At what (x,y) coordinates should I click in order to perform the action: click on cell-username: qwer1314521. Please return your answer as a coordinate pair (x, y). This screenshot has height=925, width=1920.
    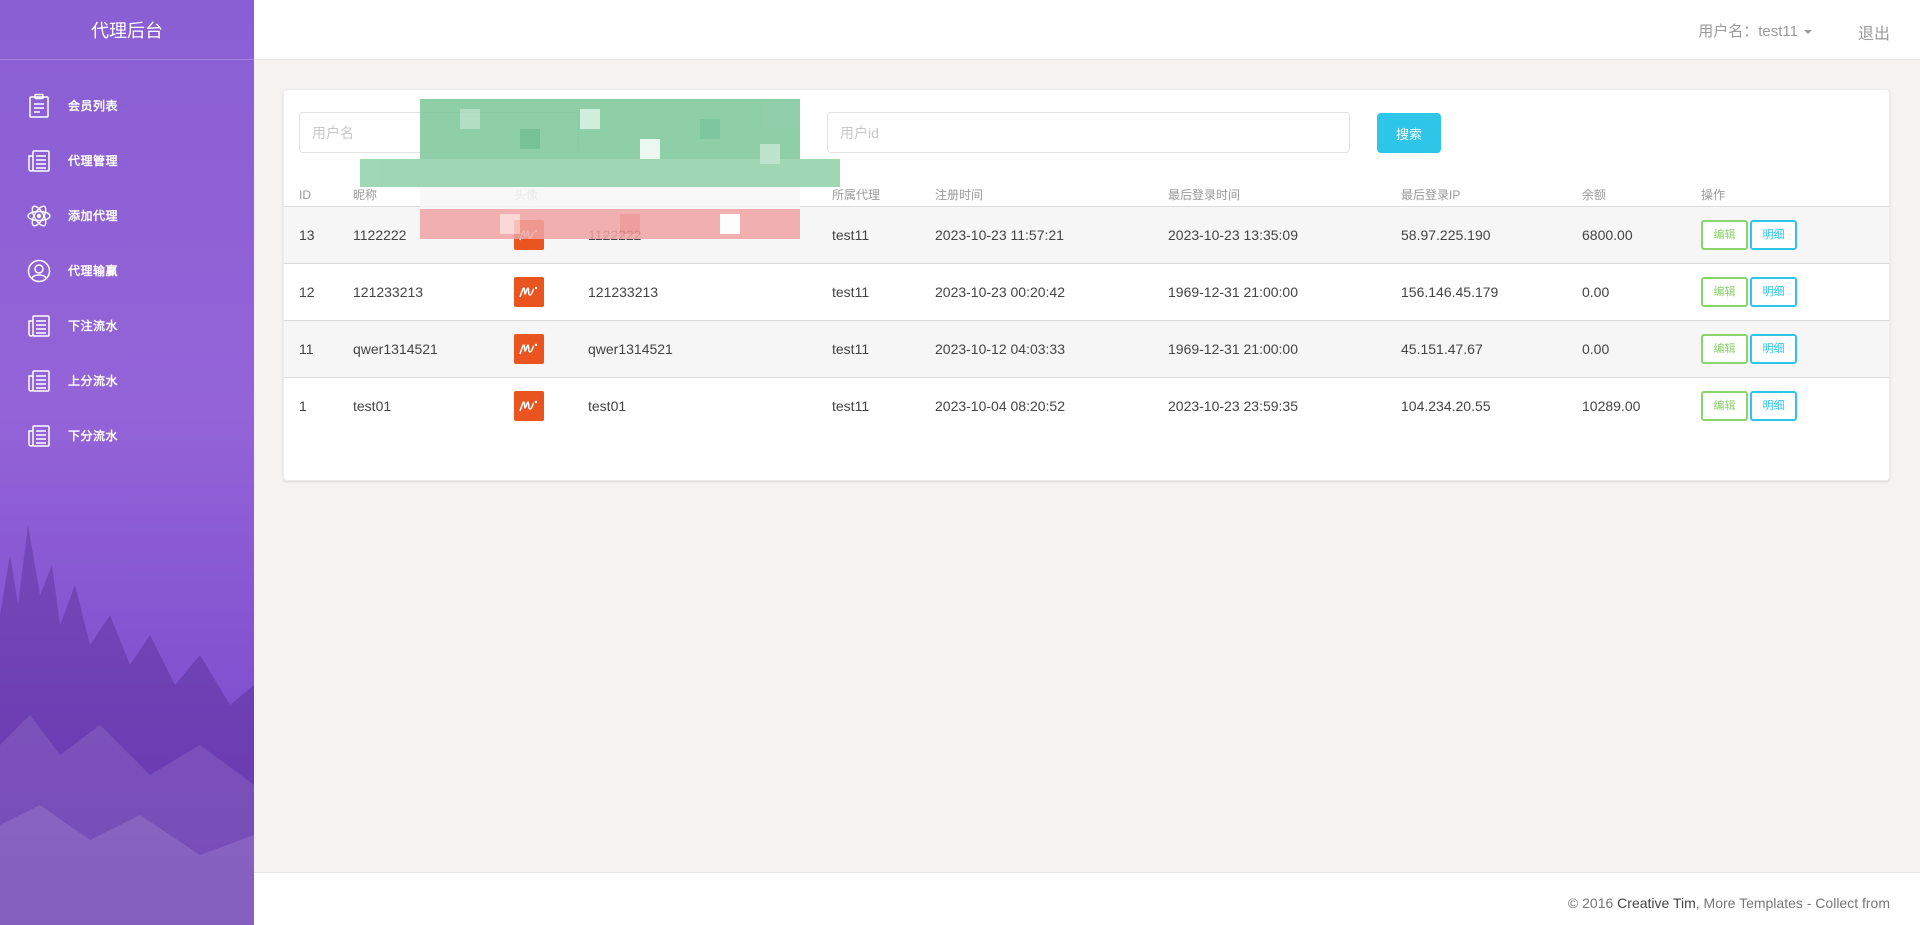
    Looking at the image, I should click on (695, 349).